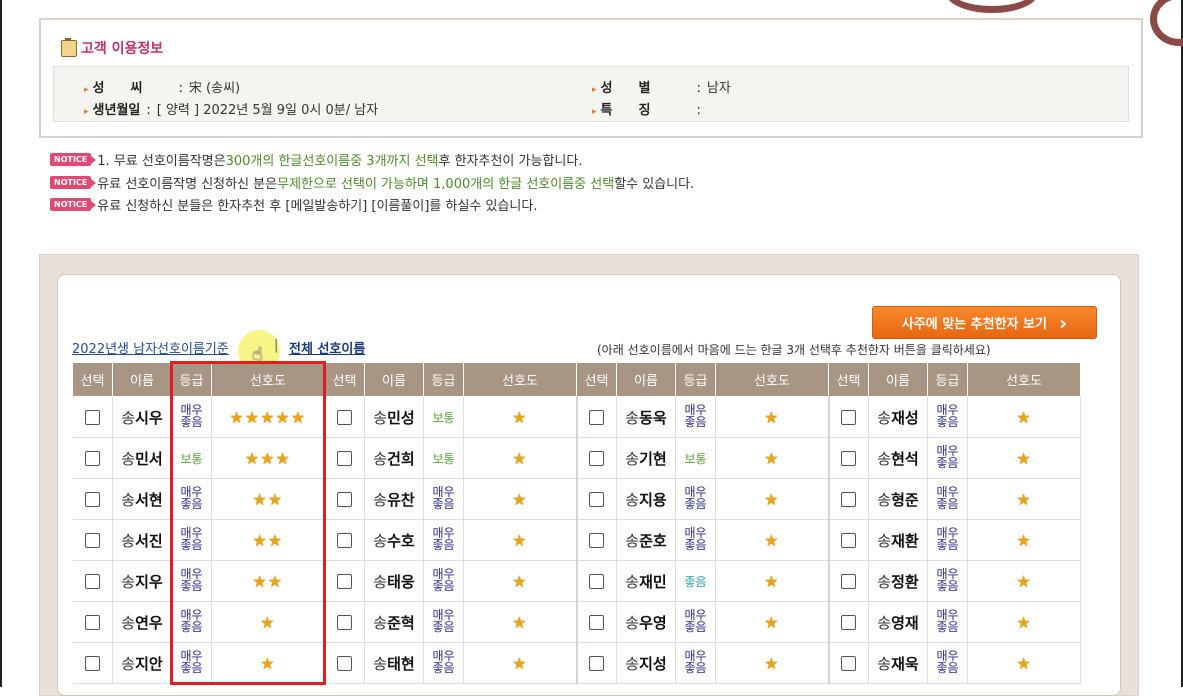 The height and width of the screenshot is (696, 1183). I want to click on all-preference-link: 전체 선호이름, so click(327, 347).